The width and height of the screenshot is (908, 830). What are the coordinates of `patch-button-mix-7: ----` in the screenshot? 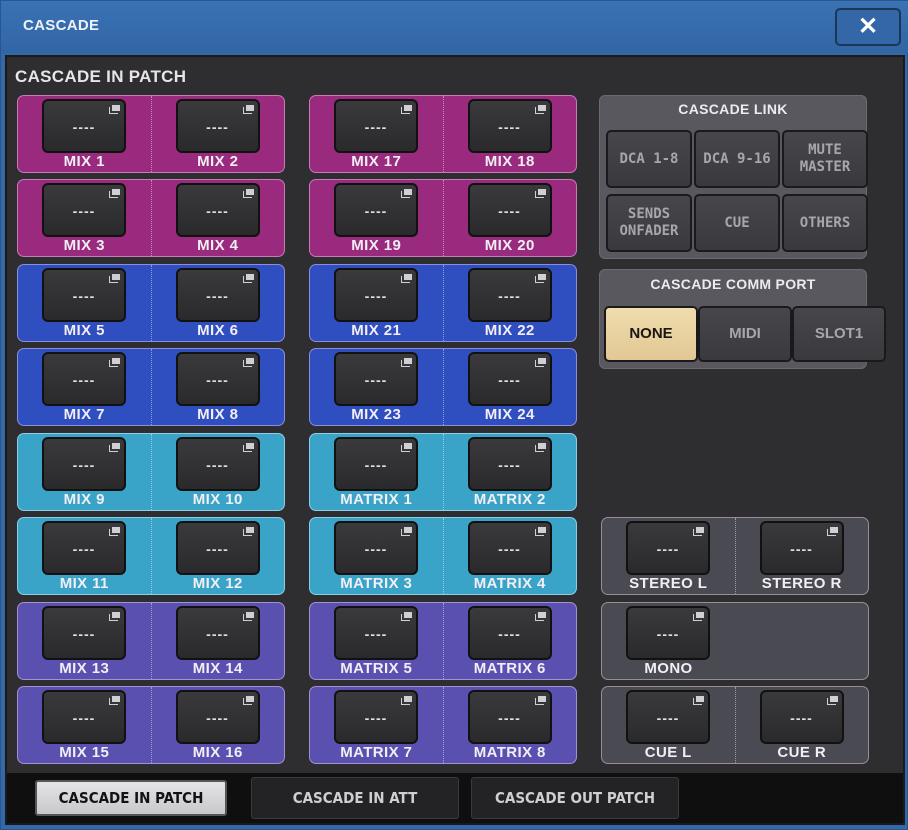 It's located at (84, 379).